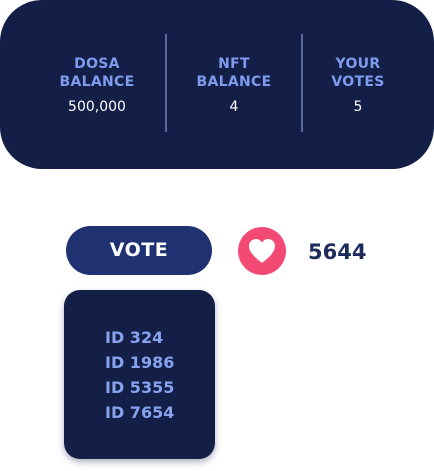 The image size is (434, 471). I want to click on like-count: 5644, so click(337, 252).